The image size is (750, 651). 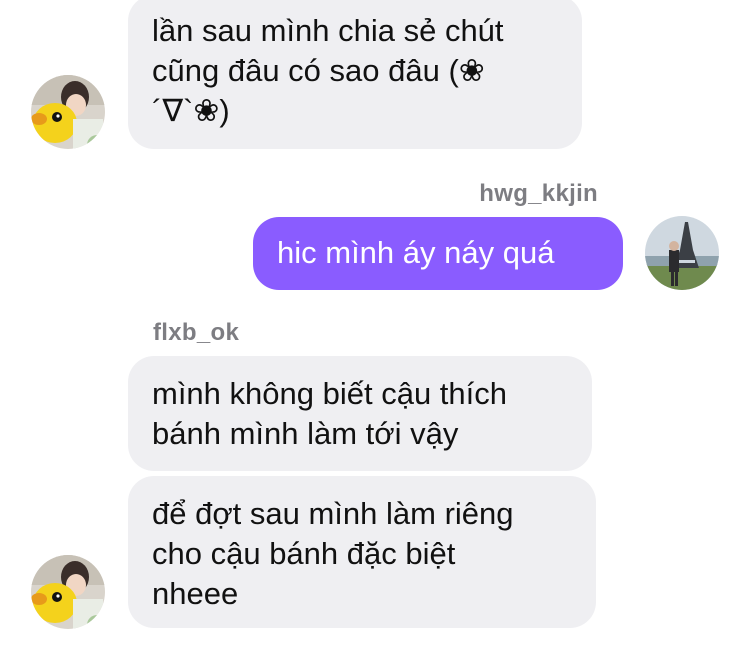 What do you see at coordinates (196, 332) in the screenshot?
I see `sender-name: flxb_ok` at bounding box center [196, 332].